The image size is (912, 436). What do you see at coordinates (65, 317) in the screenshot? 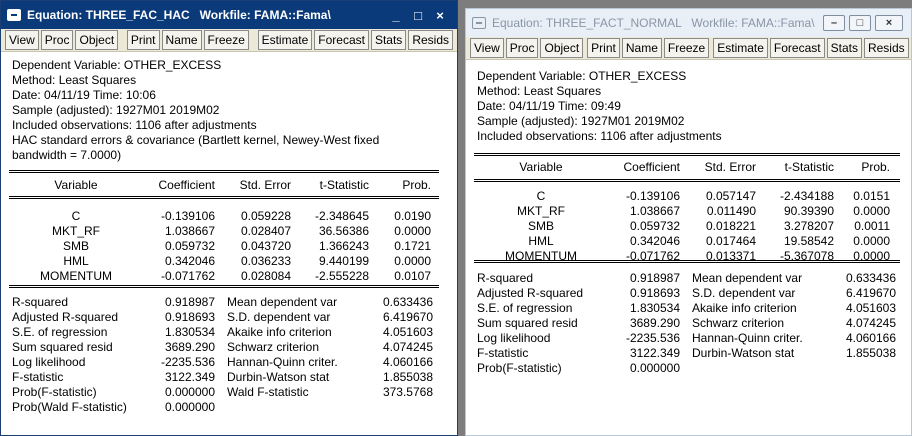
I see `stat-label: Adjusted R-squared` at bounding box center [65, 317].